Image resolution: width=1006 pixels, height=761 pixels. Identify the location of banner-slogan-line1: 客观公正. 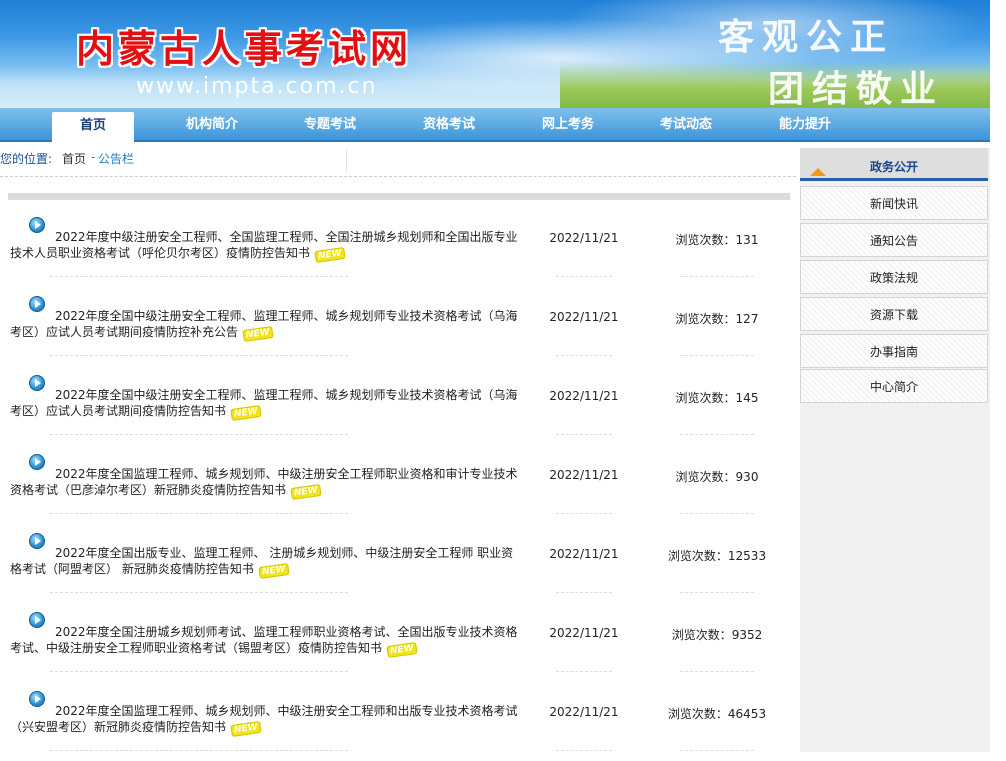
(806, 37).